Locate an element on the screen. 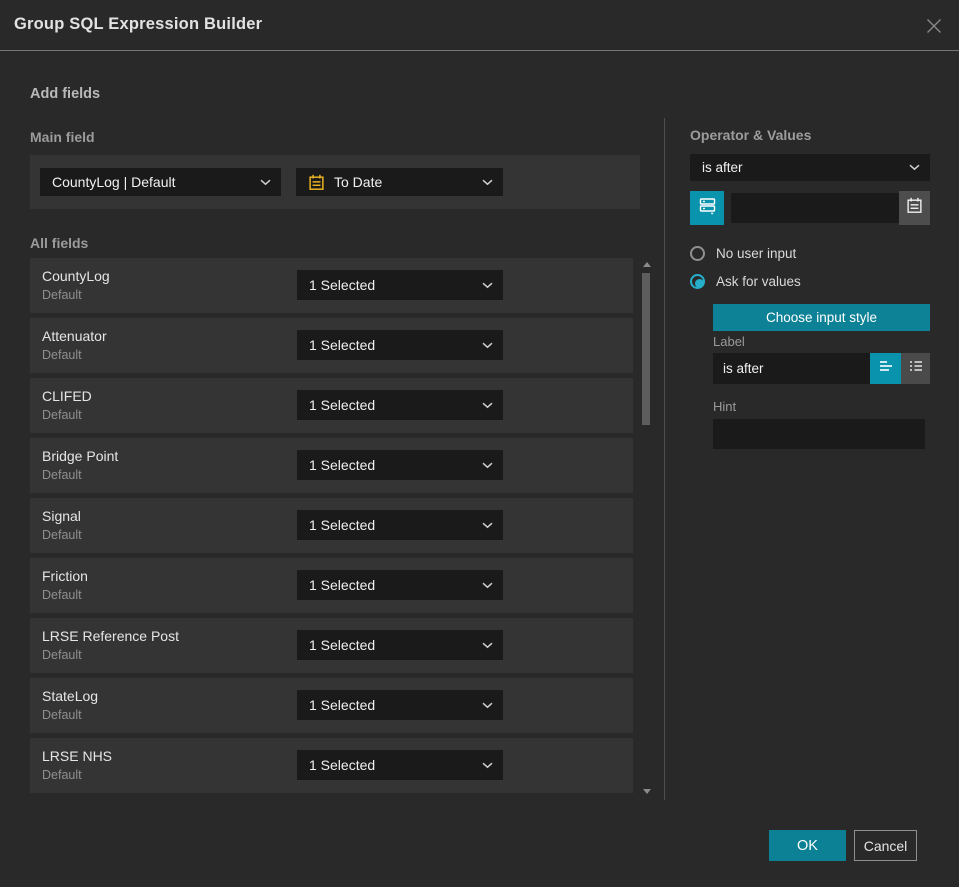  input-style-text-button is located at coordinates (885, 368).